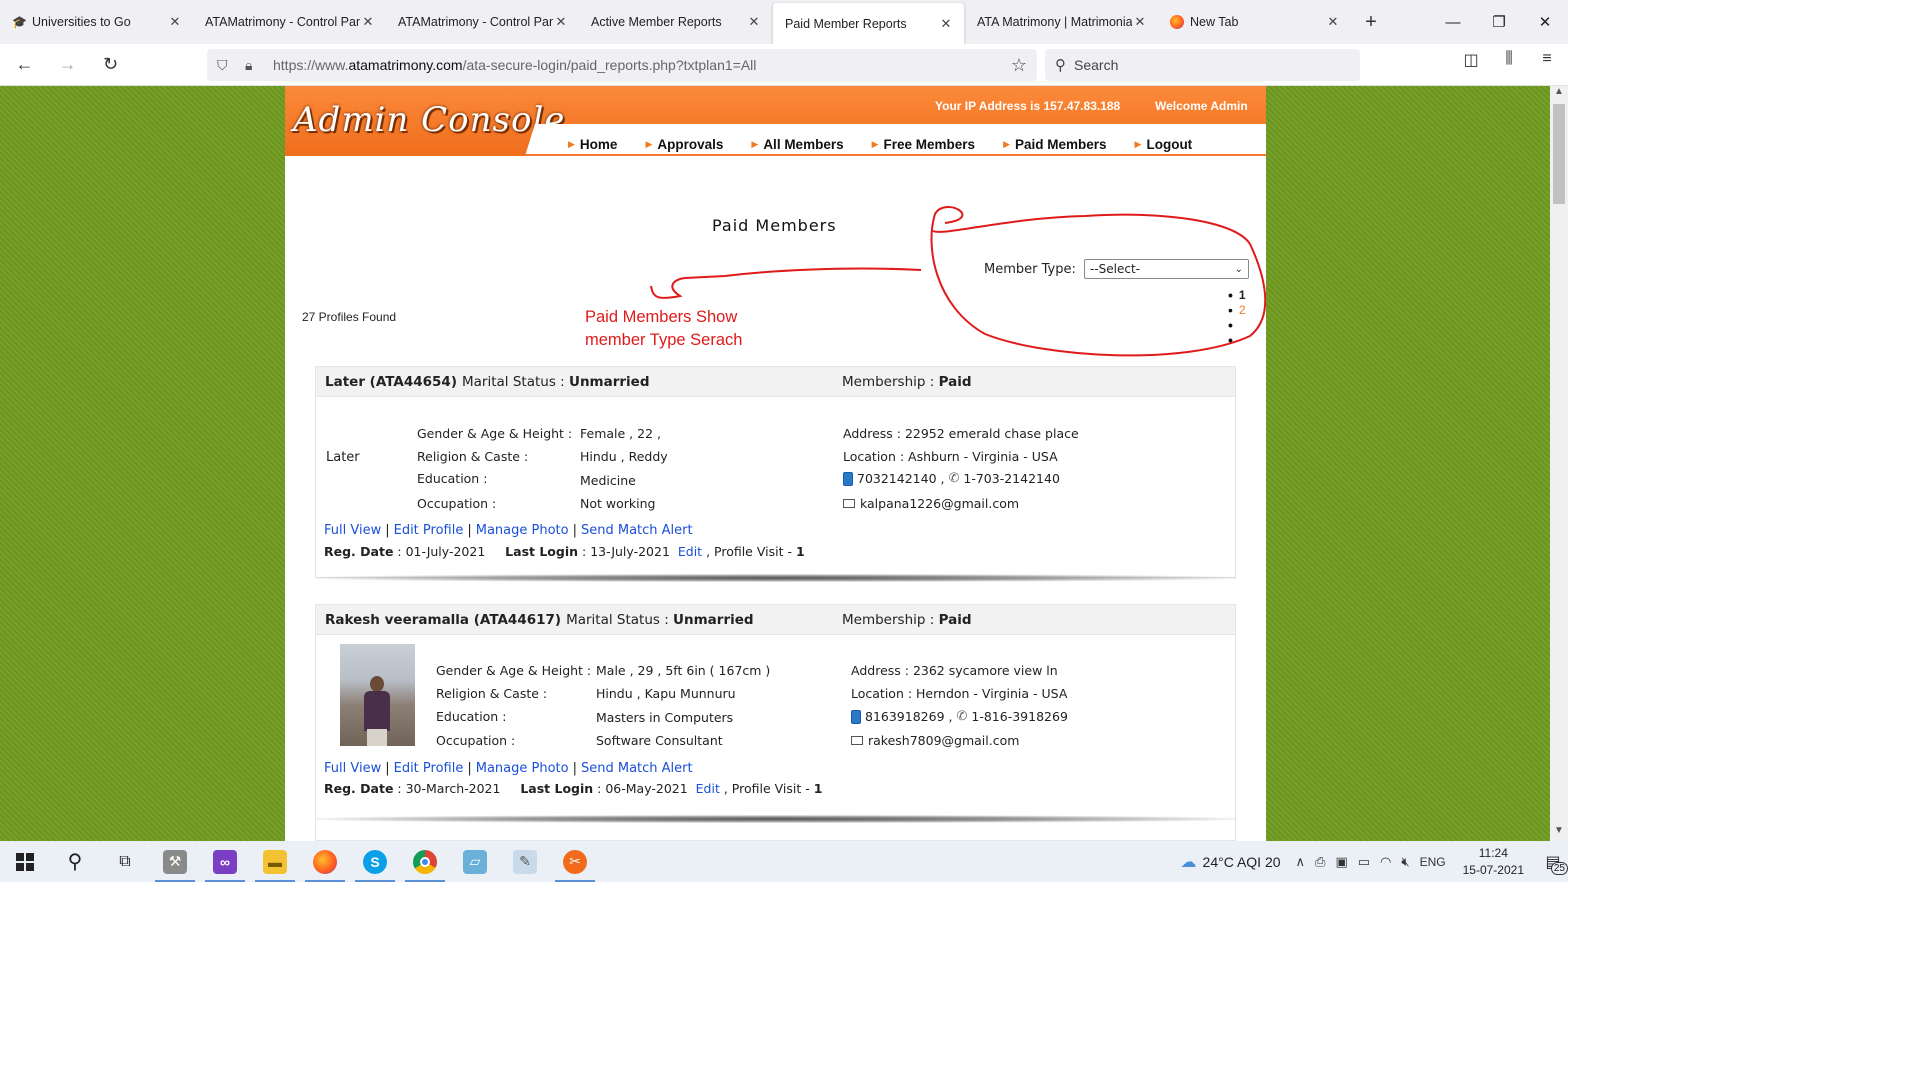 The width and height of the screenshot is (1920, 1080). What do you see at coordinates (1019, 65) in the screenshot?
I see `bookmark-star-icon: ☆` at bounding box center [1019, 65].